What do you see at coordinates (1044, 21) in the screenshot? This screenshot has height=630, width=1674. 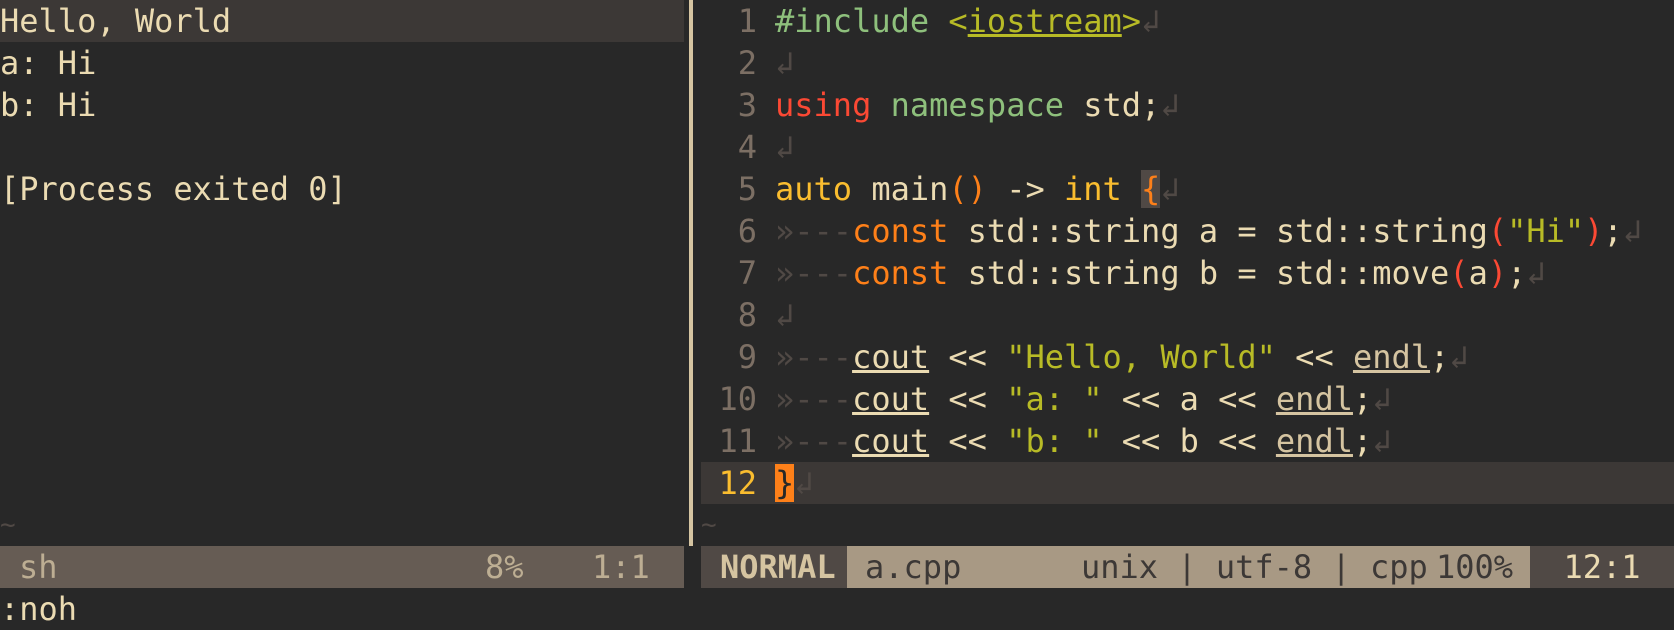 I see `code-token: iostream` at bounding box center [1044, 21].